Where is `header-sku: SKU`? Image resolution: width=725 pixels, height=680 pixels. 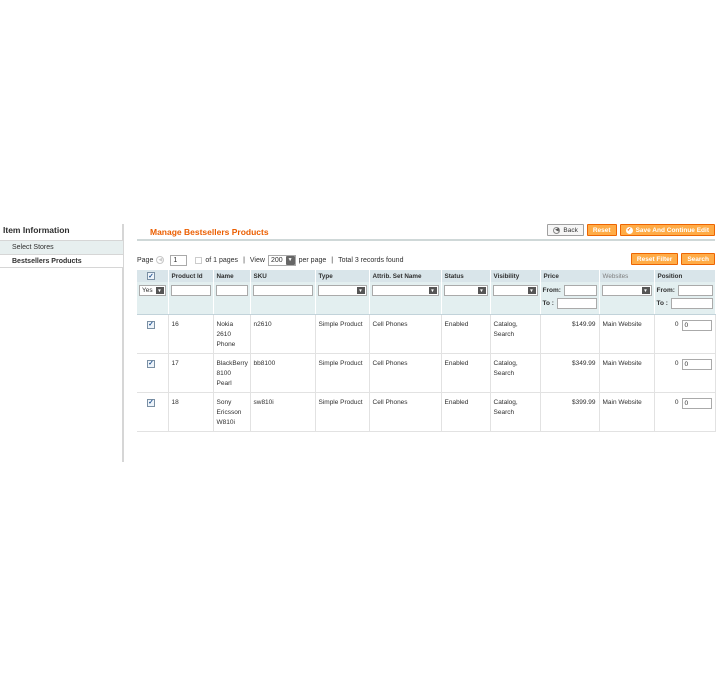 header-sku: SKU is located at coordinates (283, 276).